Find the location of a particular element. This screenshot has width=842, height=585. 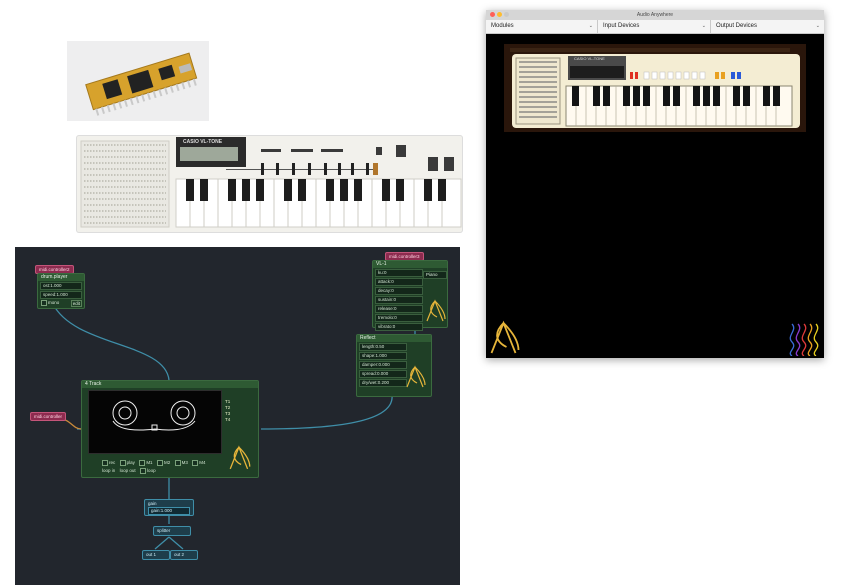

m1-toggle: M1 is located at coordinates (146, 463).